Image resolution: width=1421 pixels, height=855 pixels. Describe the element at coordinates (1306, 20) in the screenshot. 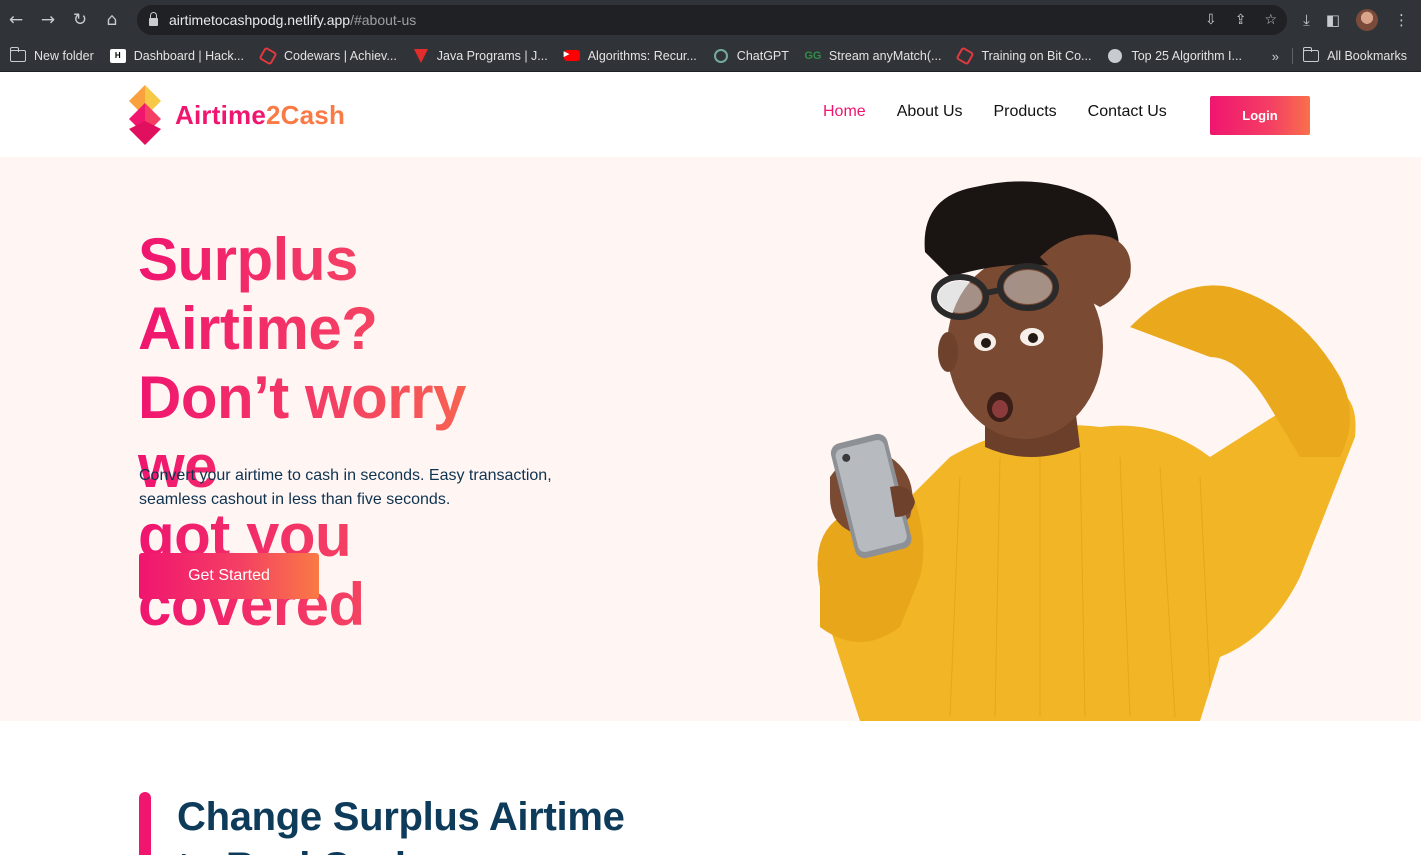

I see `download-icon: ⤓` at that location.